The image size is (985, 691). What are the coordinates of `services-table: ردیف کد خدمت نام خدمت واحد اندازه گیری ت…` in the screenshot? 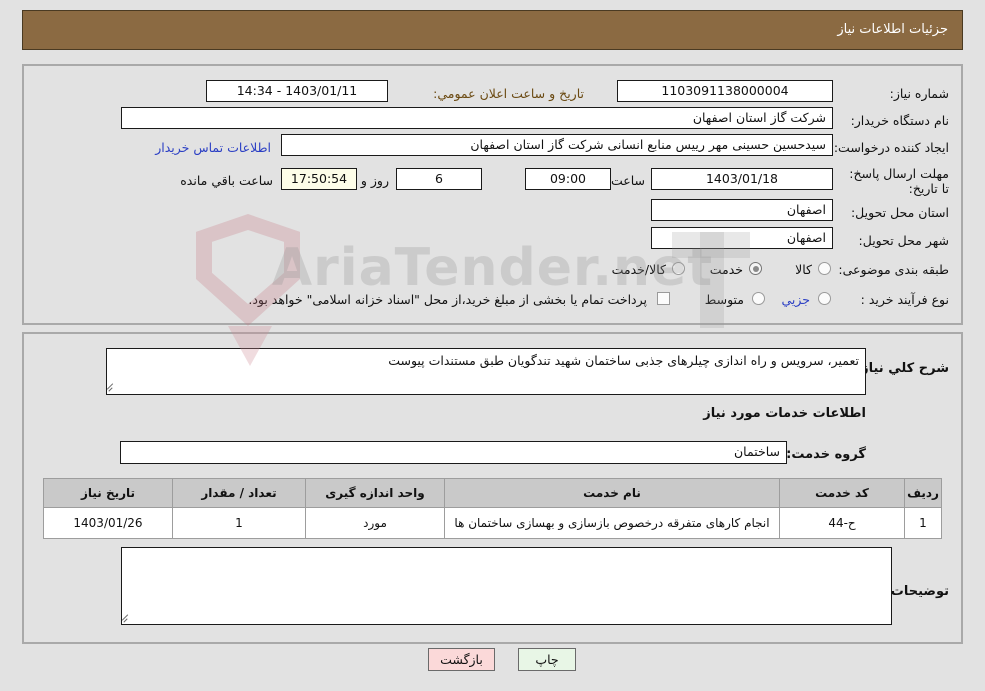 It's located at (492, 508).